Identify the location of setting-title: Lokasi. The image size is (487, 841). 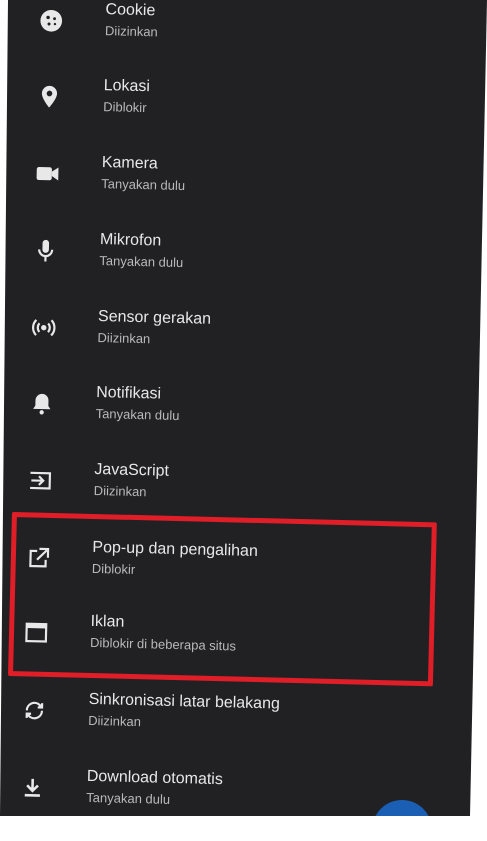
(127, 86).